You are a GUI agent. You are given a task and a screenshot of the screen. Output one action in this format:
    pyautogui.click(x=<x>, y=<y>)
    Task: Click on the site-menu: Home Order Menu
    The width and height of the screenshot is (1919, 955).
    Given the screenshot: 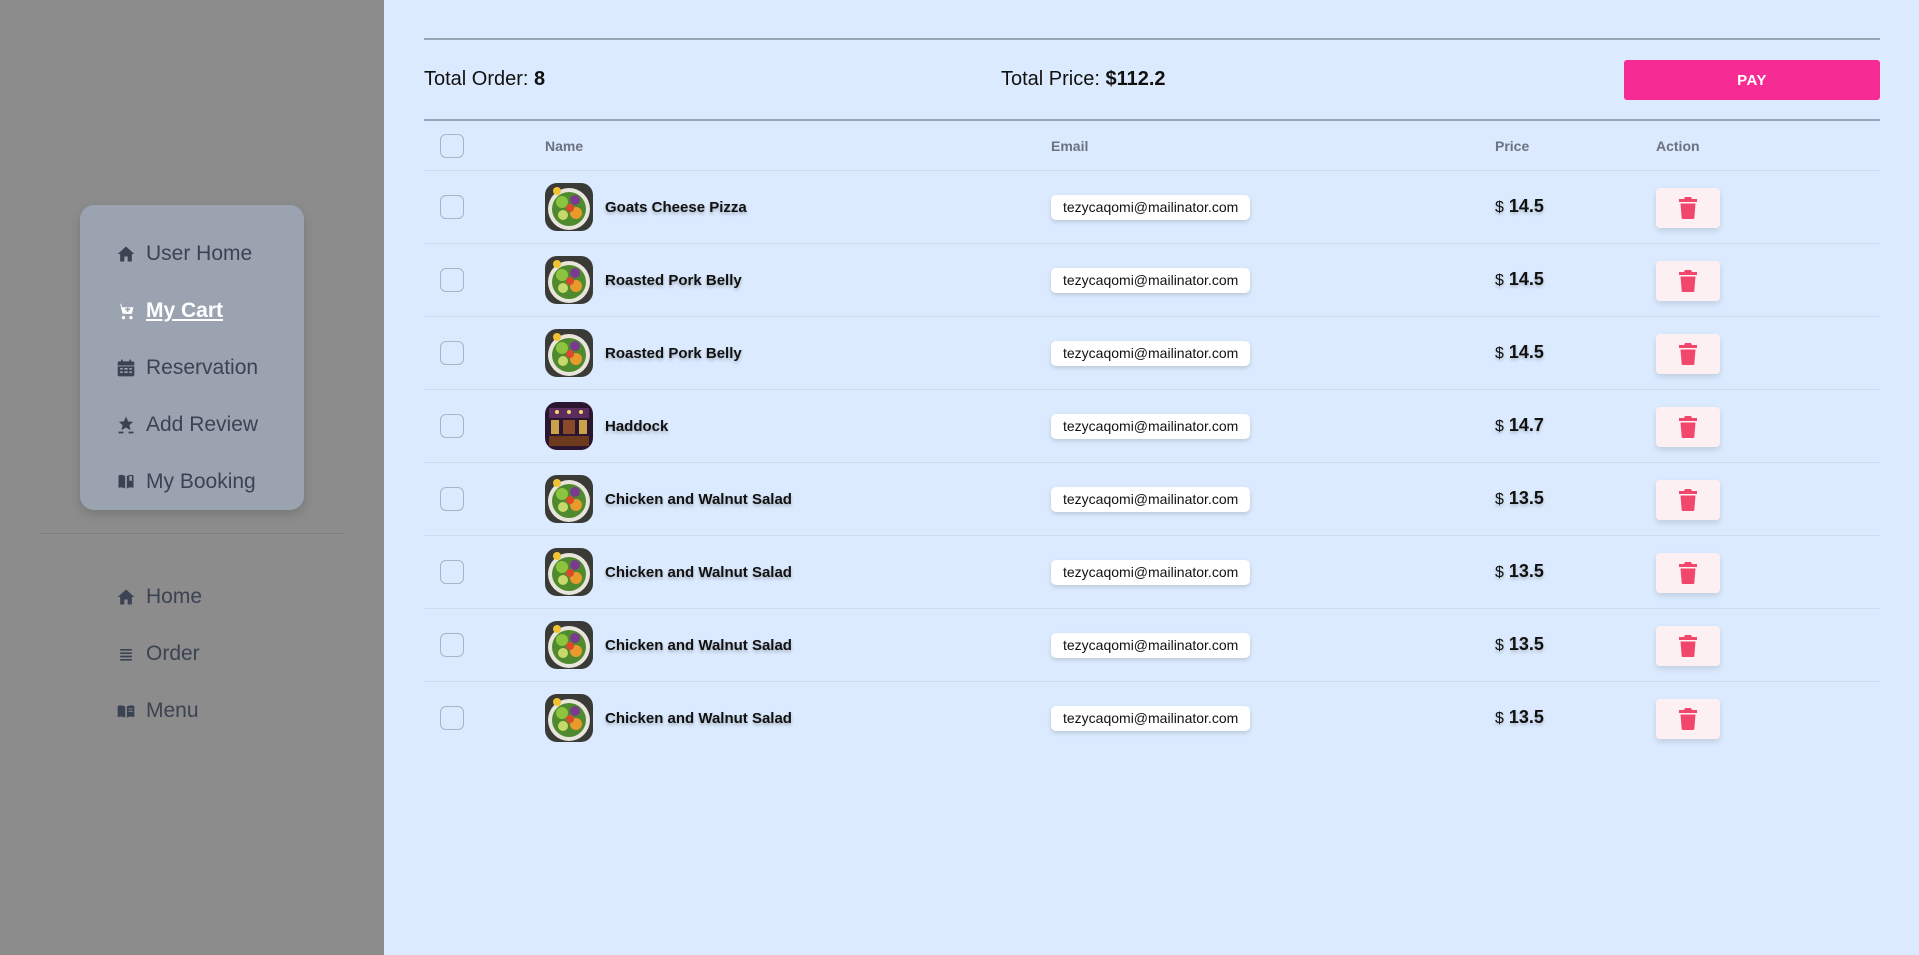 What is the action you would take?
    pyautogui.click(x=192, y=653)
    